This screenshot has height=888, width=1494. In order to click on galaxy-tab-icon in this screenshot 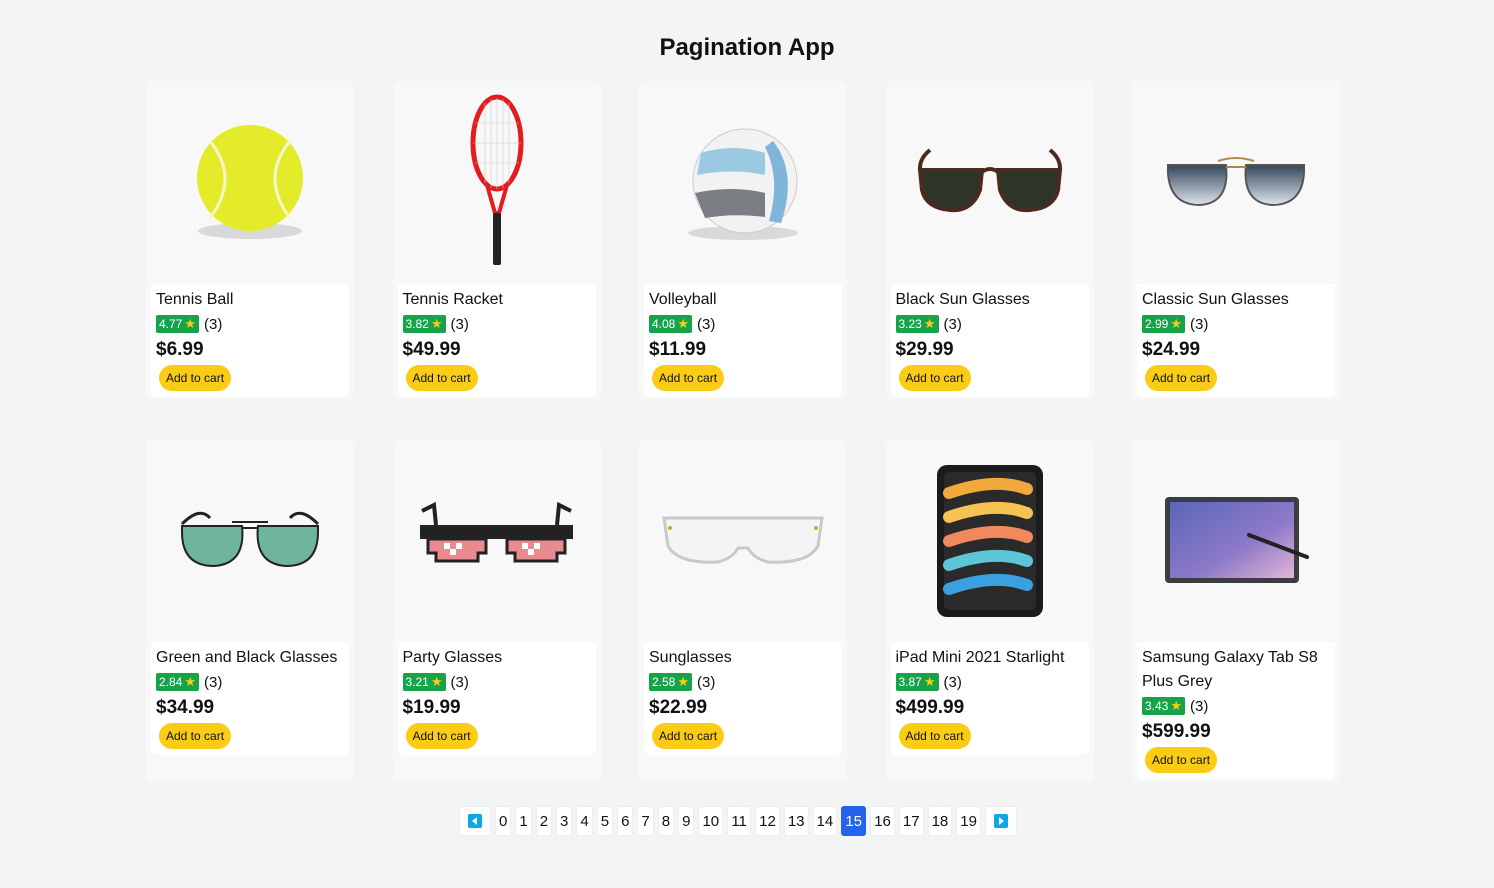, I will do `click(1236, 540)`.